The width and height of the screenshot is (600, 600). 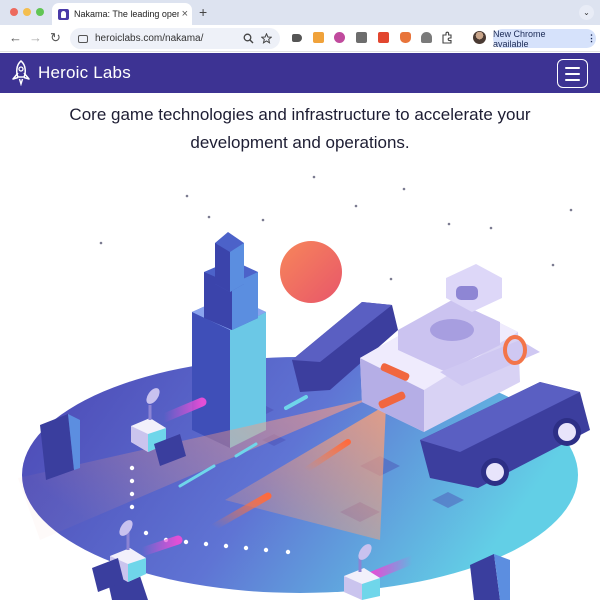 I want to click on forward-button: →, so click(x=35, y=38).